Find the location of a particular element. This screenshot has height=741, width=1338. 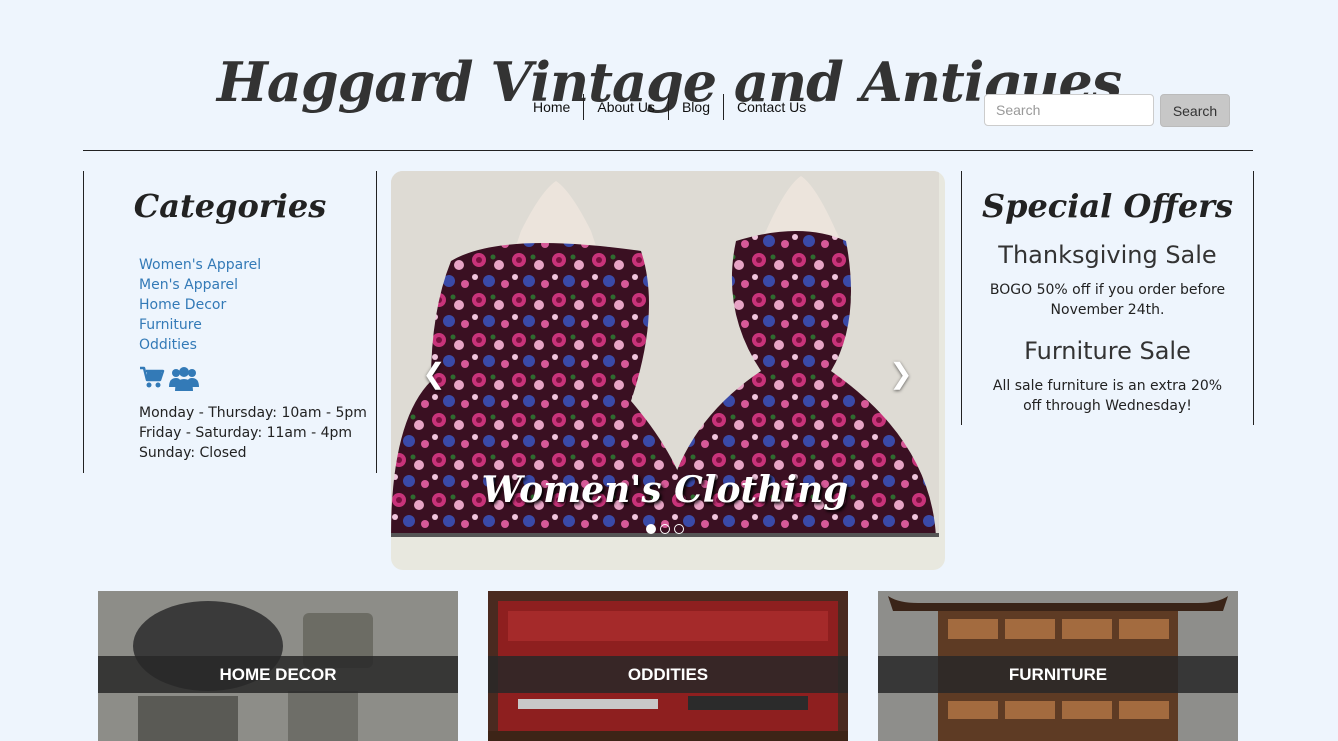

category-link-oddities: Oddities is located at coordinates (168, 345).